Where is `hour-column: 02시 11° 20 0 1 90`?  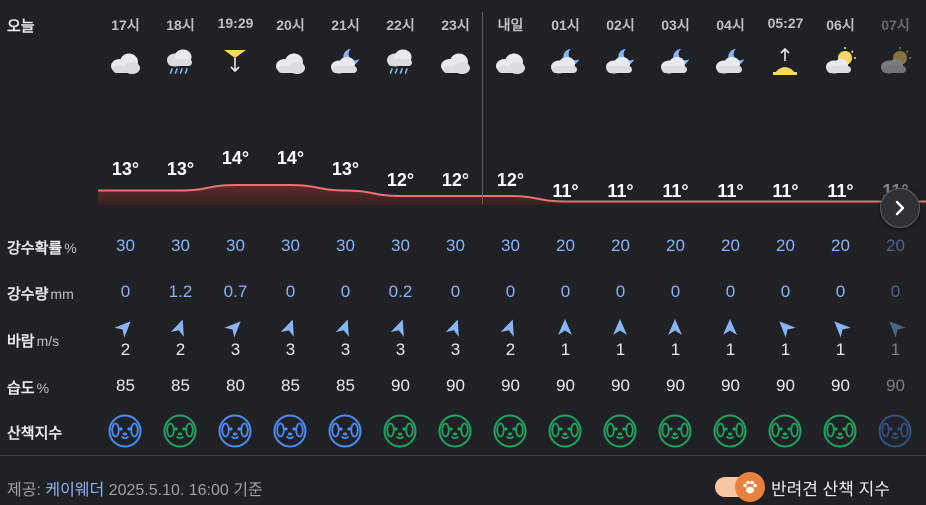
hour-column: 02시 11° 20 0 1 90 is located at coordinates (620, 227).